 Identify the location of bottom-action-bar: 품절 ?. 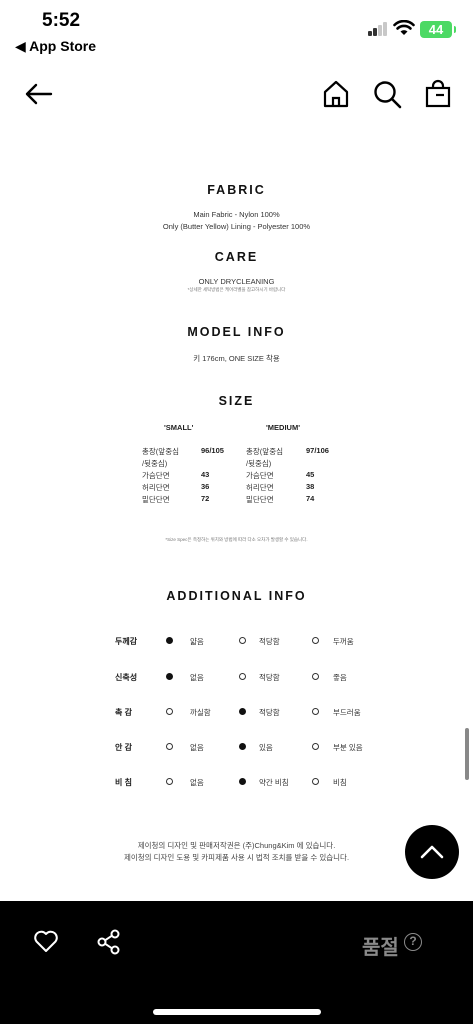
(236, 962).